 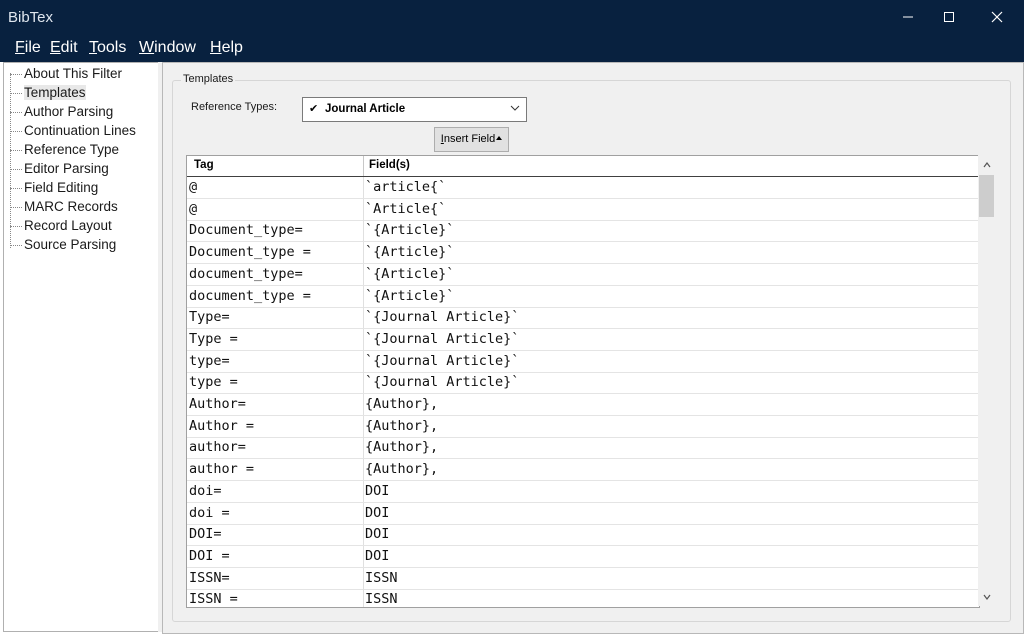 I want to click on table-row: Type= `{Journal Article}`, so click(x=583, y=318).